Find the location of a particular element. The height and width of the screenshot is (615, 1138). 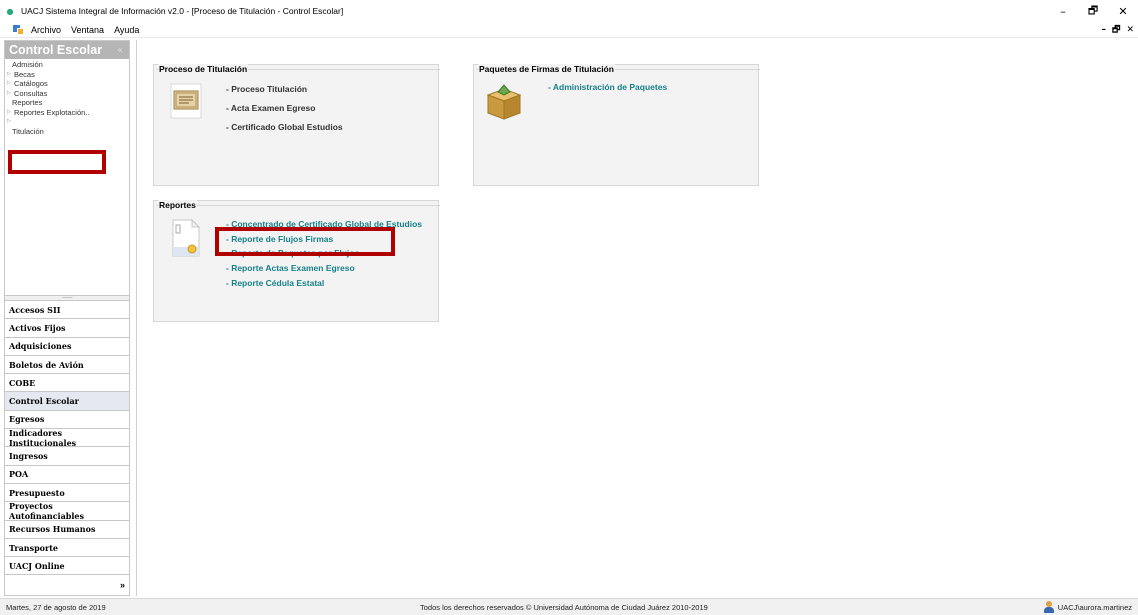

group-title: Reportes is located at coordinates (177, 205).